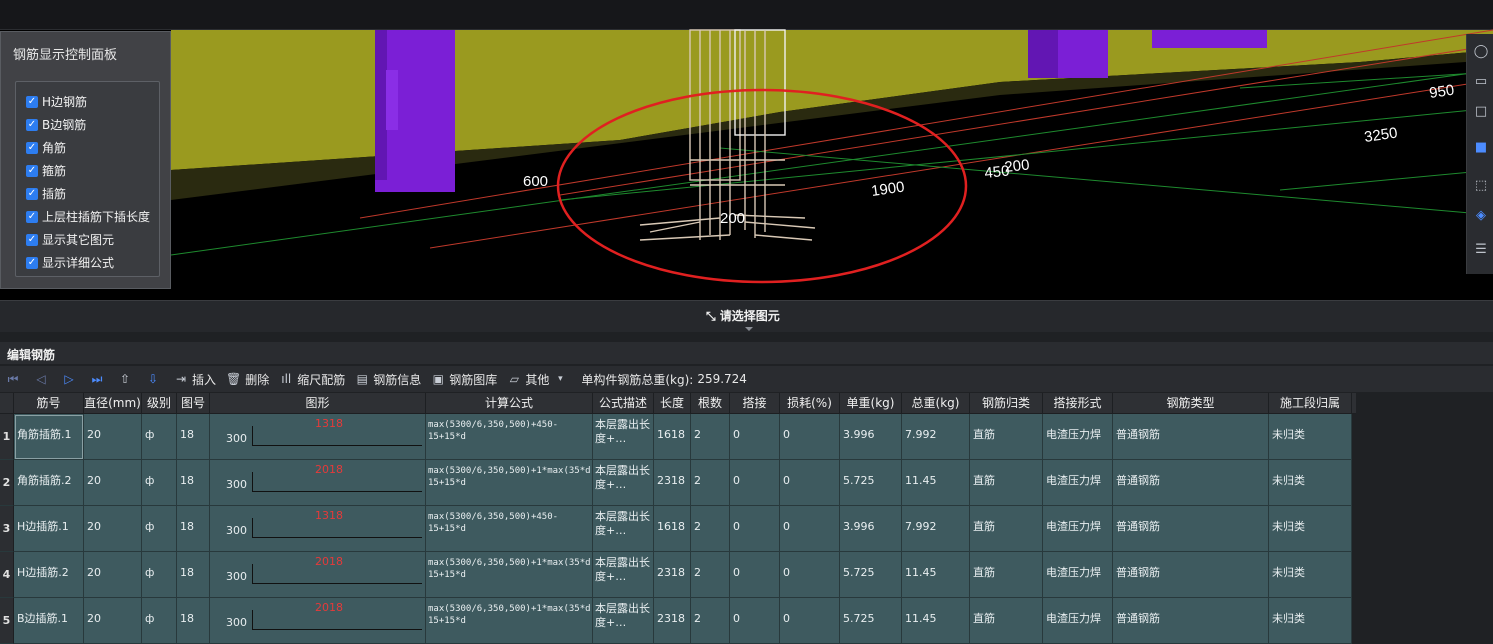 Image resolution: width=1493 pixels, height=644 pixels. I want to click on header-cell: 直径(mm), so click(113, 403).